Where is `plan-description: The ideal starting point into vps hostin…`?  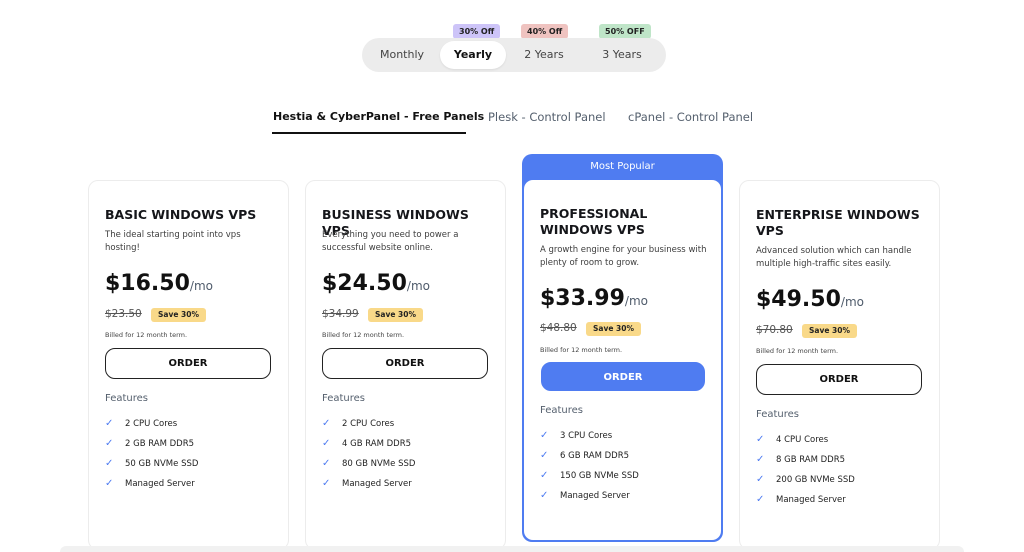
plan-description: The ideal starting point into vps hostin… is located at coordinates (173, 241).